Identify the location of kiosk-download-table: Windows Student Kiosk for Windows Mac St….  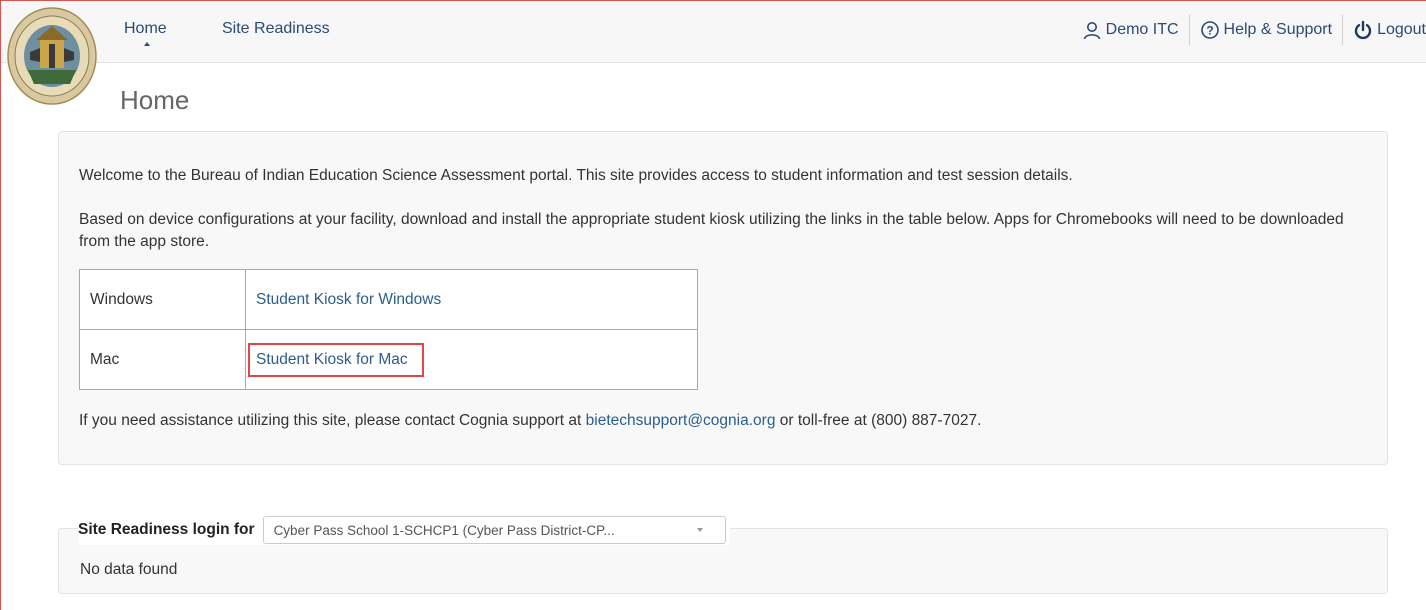
(388, 329).